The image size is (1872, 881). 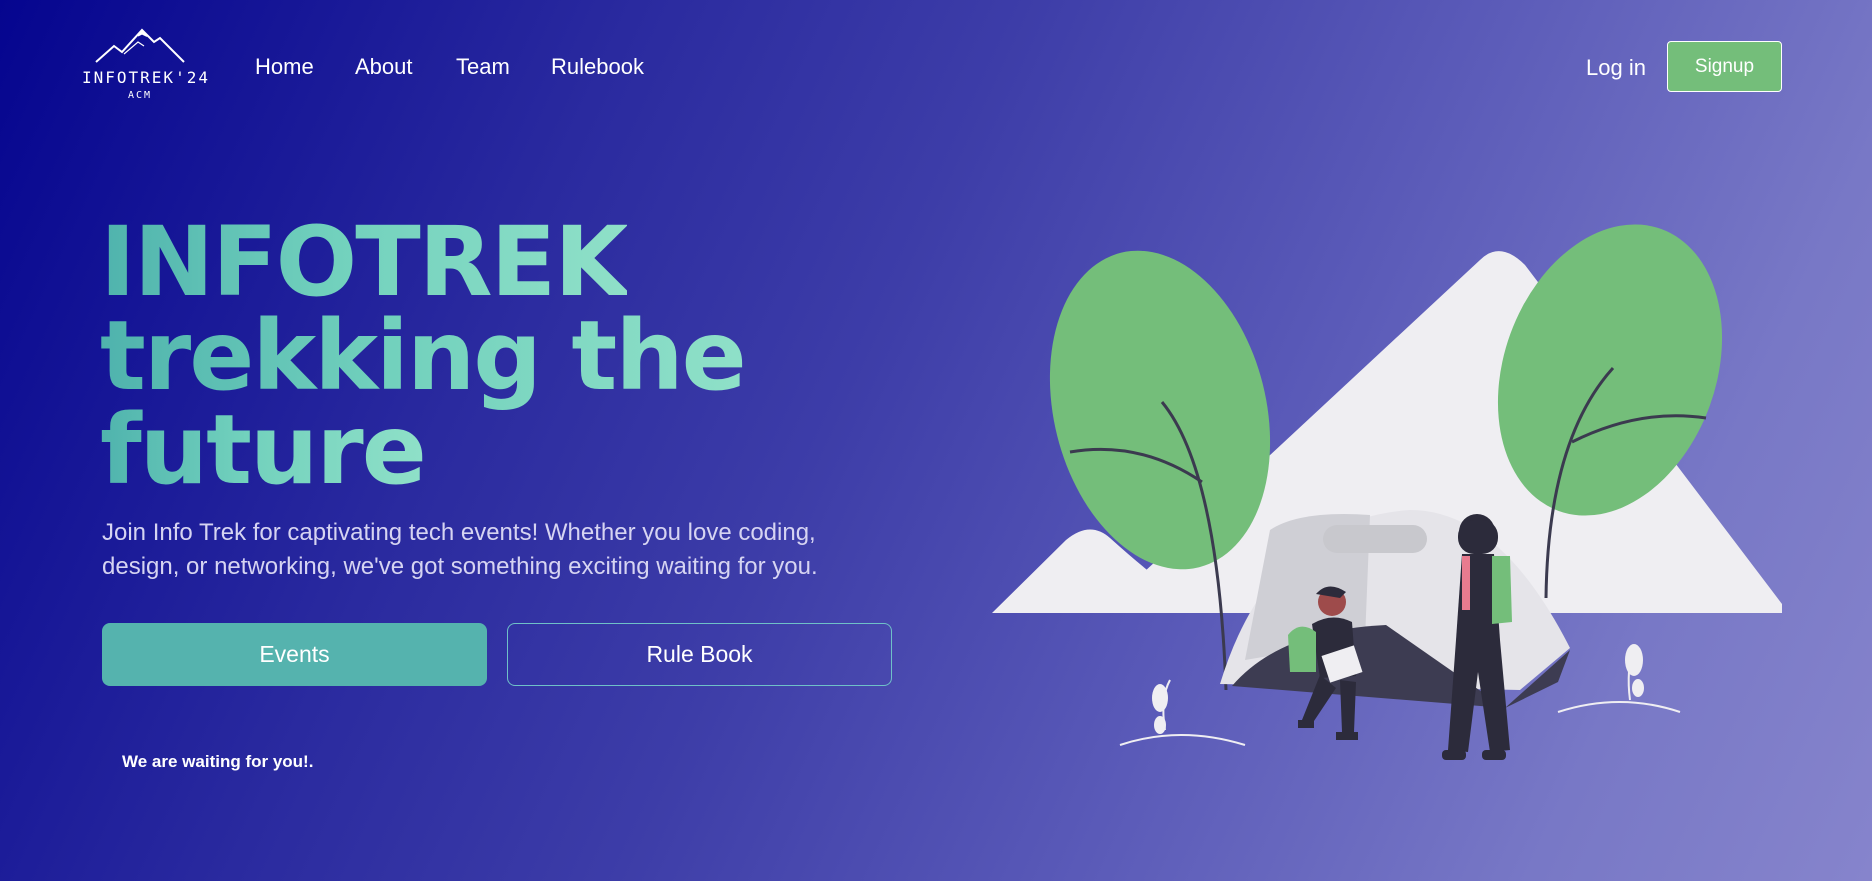 What do you see at coordinates (145, 66) in the screenshot?
I see `site-logo: INFOTREK'24 ACM` at bounding box center [145, 66].